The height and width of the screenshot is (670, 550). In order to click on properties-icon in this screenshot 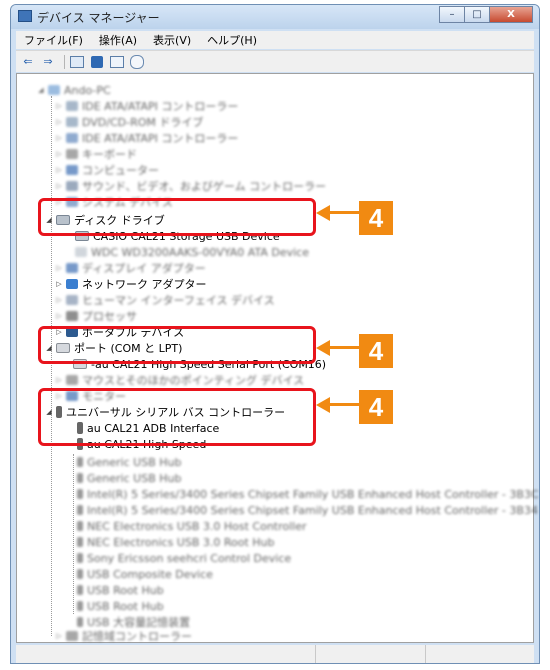, I will do `click(117, 62)`.